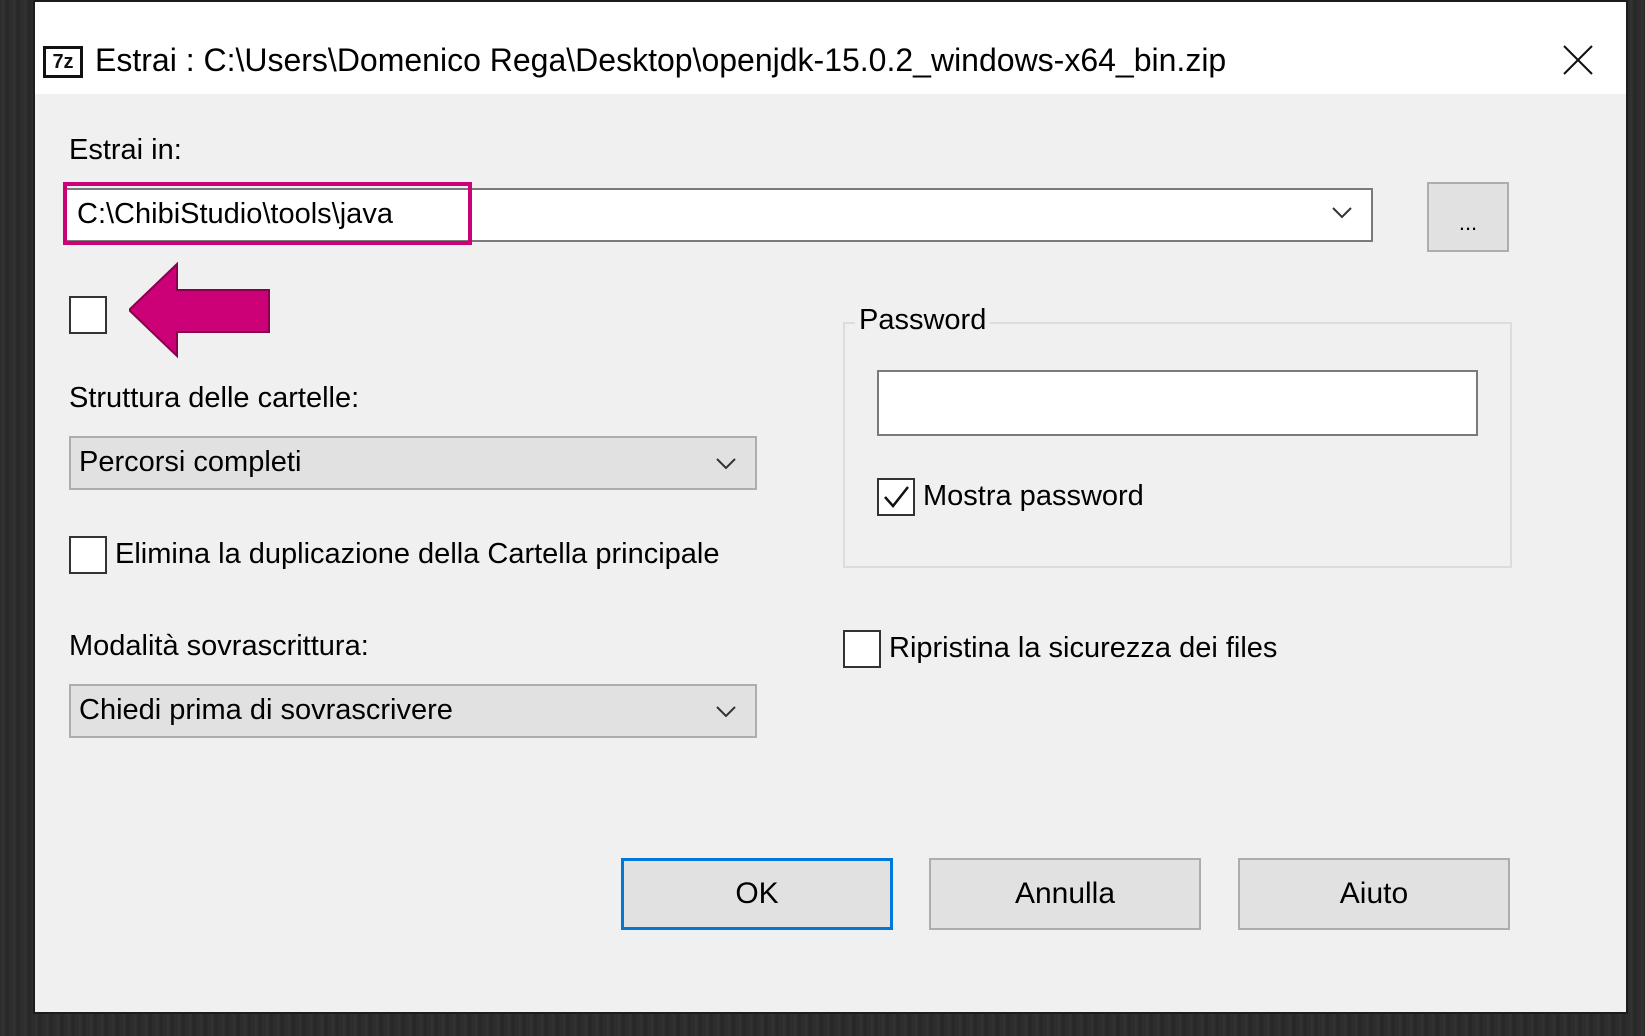  What do you see at coordinates (1033, 496) in the screenshot?
I see `show-password-label: Mostra password` at bounding box center [1033, 496].